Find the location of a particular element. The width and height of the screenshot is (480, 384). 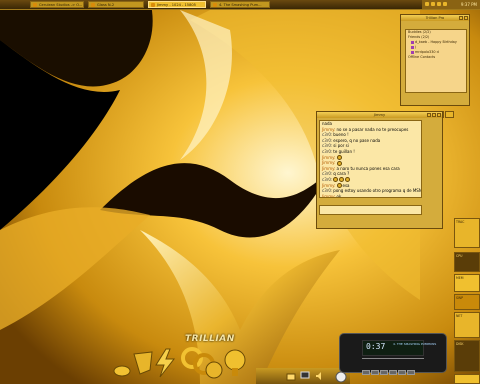

message-text: no se a pasar nada no te preocupes is located at coordinates (372, 129).